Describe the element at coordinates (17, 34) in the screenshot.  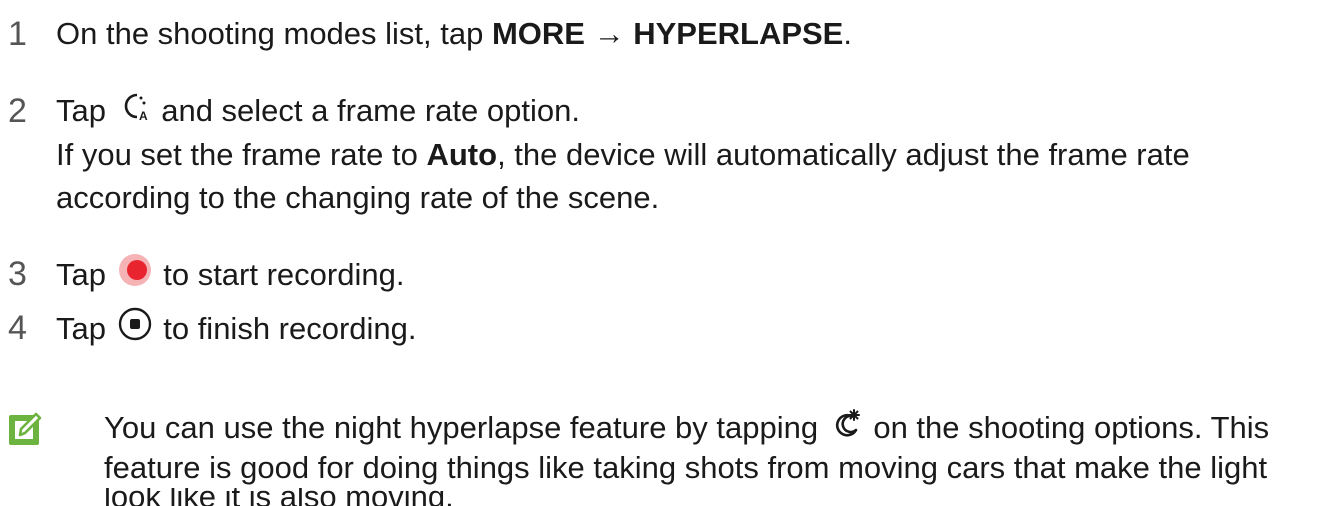
I see `step-number: 1` at that location.